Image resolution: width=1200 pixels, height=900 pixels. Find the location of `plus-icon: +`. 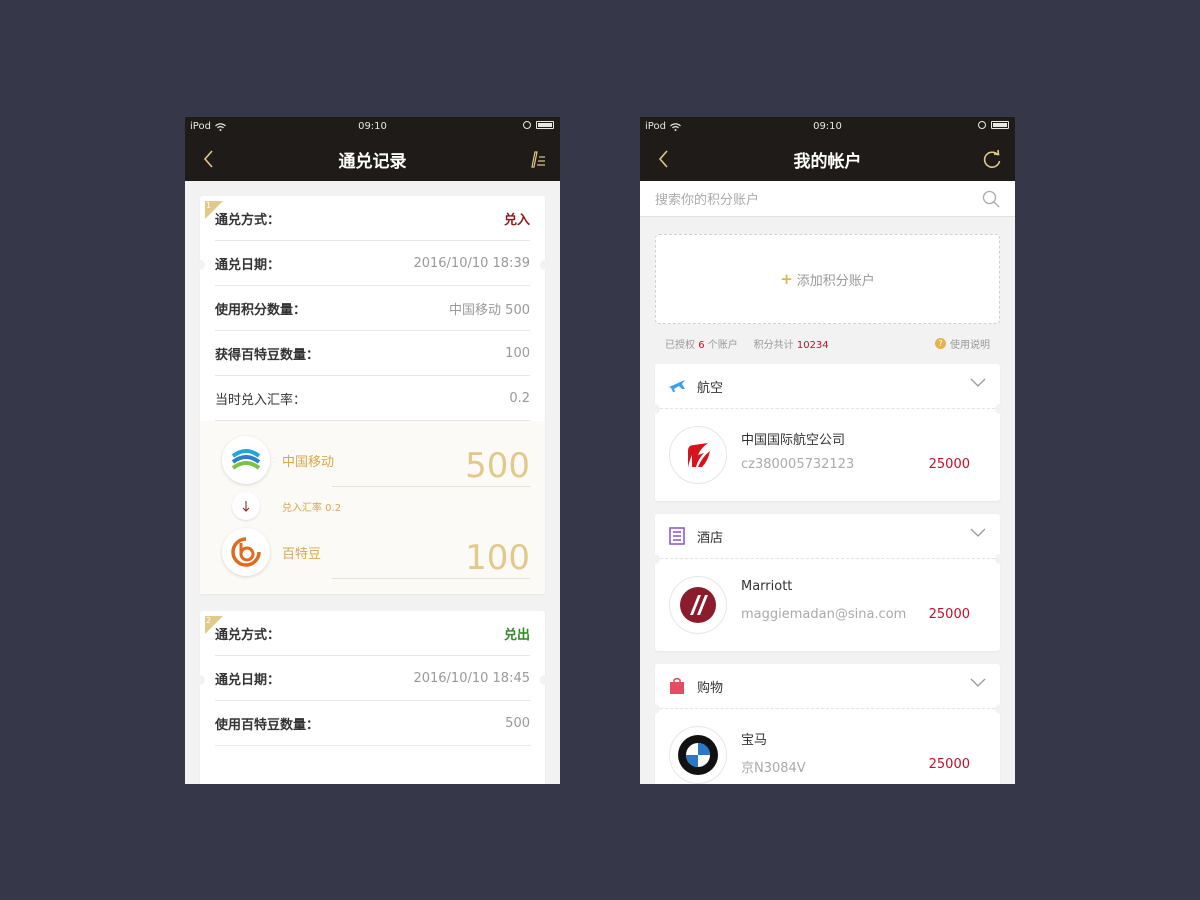

plus-icon: + is located at coordinates (786, 279).